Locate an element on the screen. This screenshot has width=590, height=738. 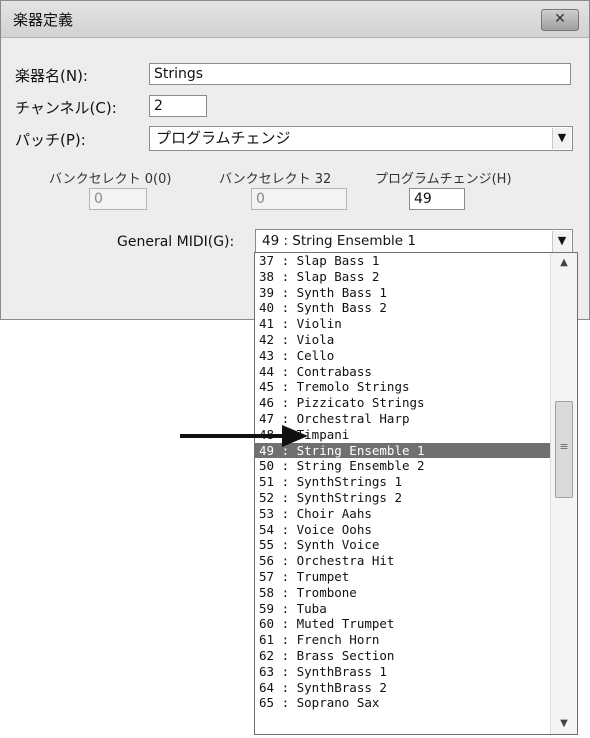
bank-select-32-label: バンクセレクト 32 is located at coordinates (275, 179).